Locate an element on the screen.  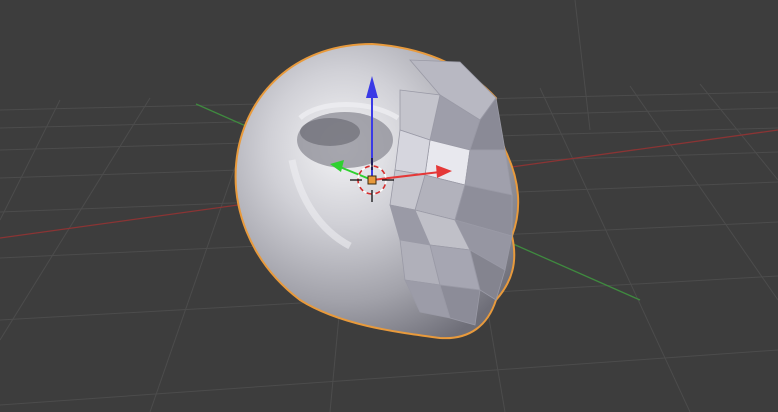
object-origin-marker is located at coordinates (372, 180).